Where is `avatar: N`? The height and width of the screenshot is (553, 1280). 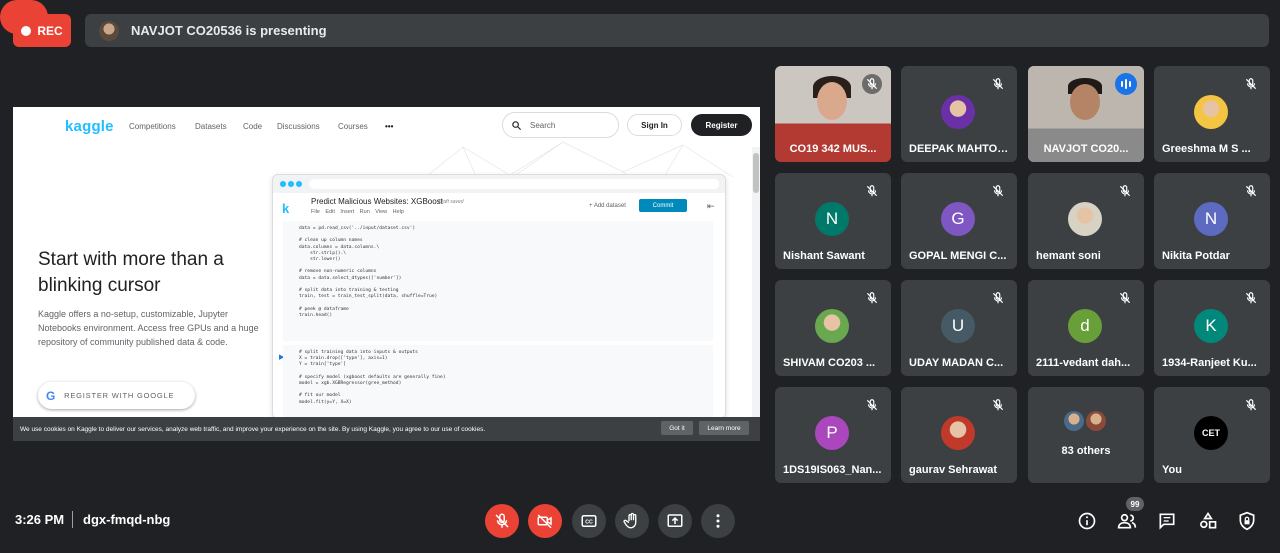
avatar: N is located at coordinates (832, 219).